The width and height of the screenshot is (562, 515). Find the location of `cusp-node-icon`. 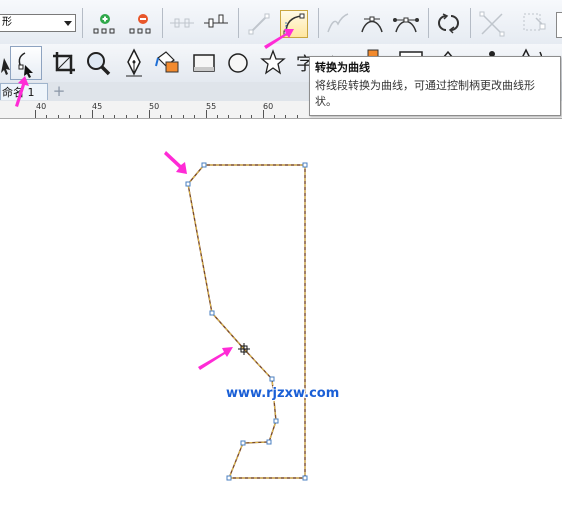

cusp-node-icon is located at coordinates (338, 23).